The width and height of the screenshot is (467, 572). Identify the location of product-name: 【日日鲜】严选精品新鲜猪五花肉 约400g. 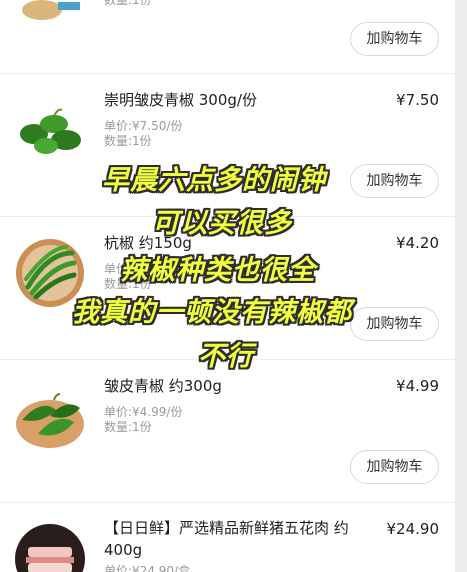
(226, 539).